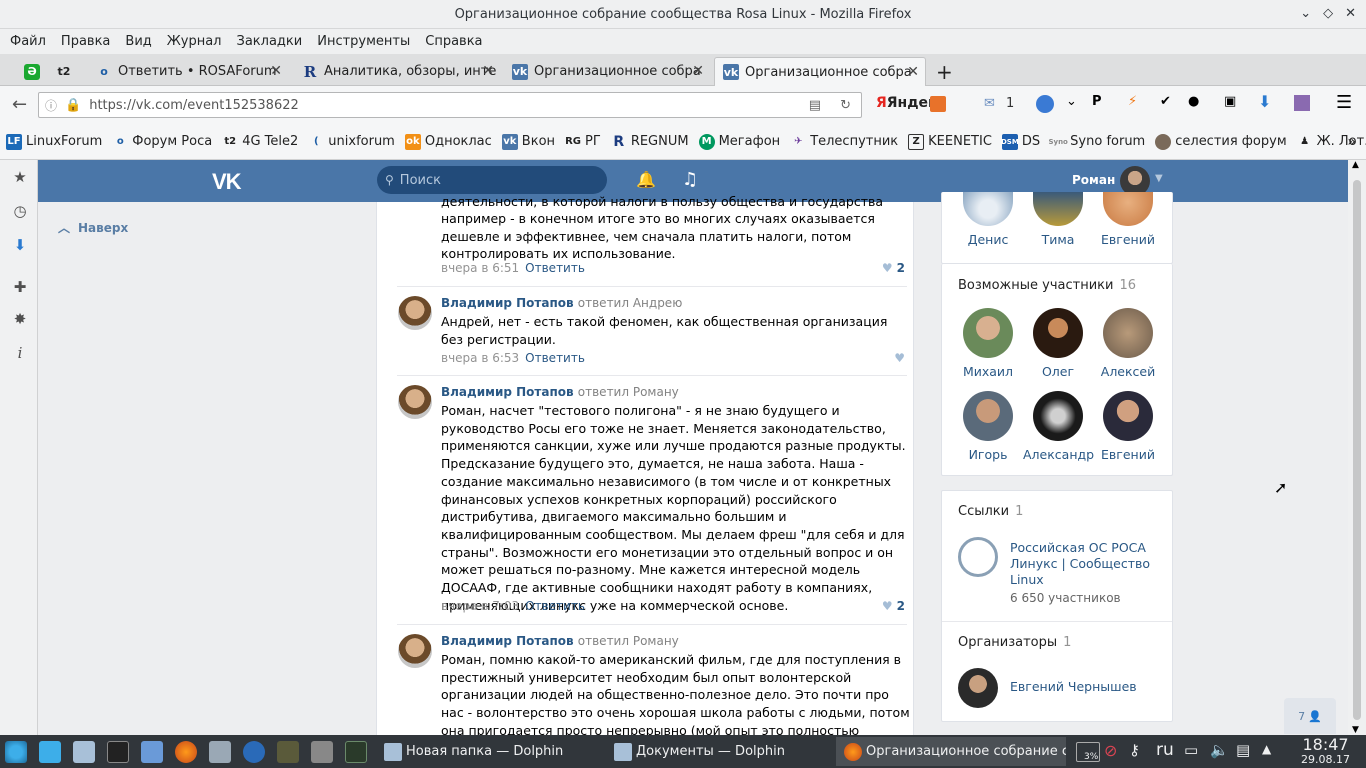 The width and height of the screenshot is (1366, 768). What do you see at coordinates (28, 41) in the screenshot?
I see `menu-file: Файл` at bounding box center [28, 41].